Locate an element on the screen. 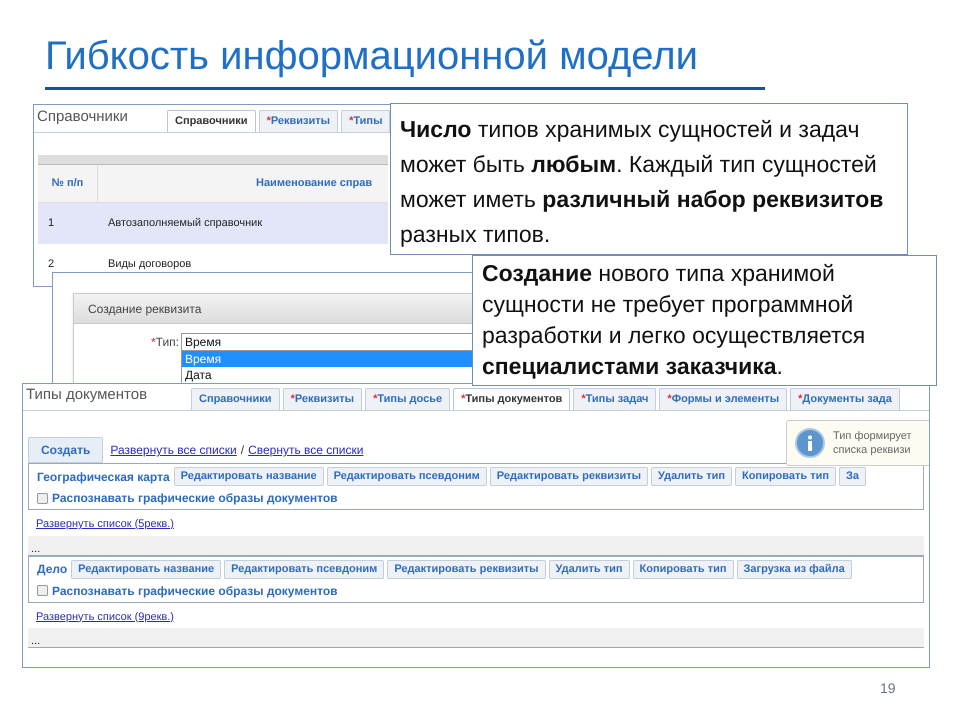 The height and width of the screenshot is (720, 960). window-title: Типы документов is located at coordinates (86, 394).